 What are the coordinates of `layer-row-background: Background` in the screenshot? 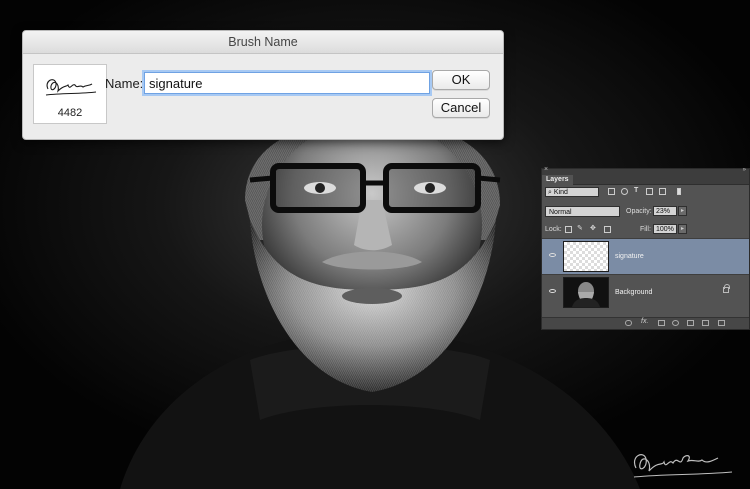 It's located at (645, 292).